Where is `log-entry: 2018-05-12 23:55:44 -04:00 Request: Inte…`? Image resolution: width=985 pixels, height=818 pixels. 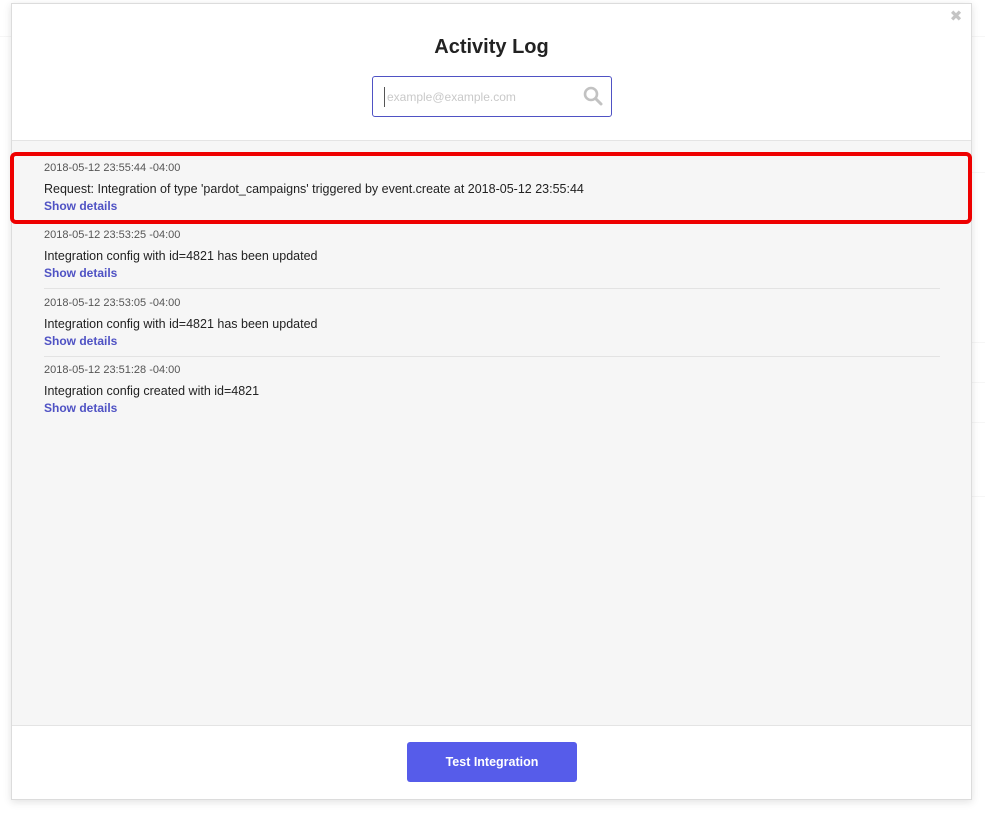
log-entry: 2018-05-12 23:55:44 -04:00 Request: Inte… is located at coordinates (492, 188).